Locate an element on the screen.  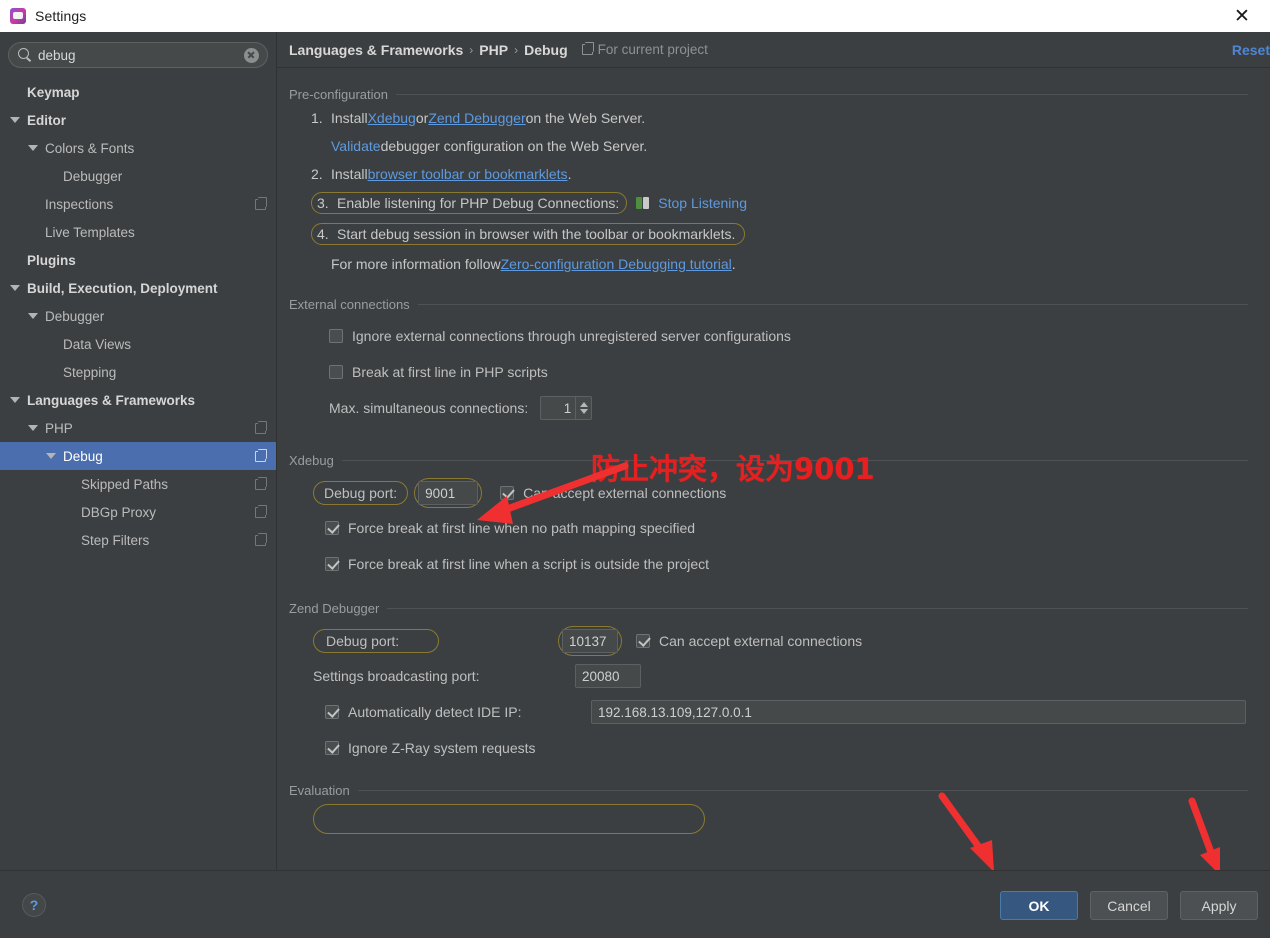
browser-toolbar-link: browser toolbar or bookmarklets is located at coordinates (468, 174).